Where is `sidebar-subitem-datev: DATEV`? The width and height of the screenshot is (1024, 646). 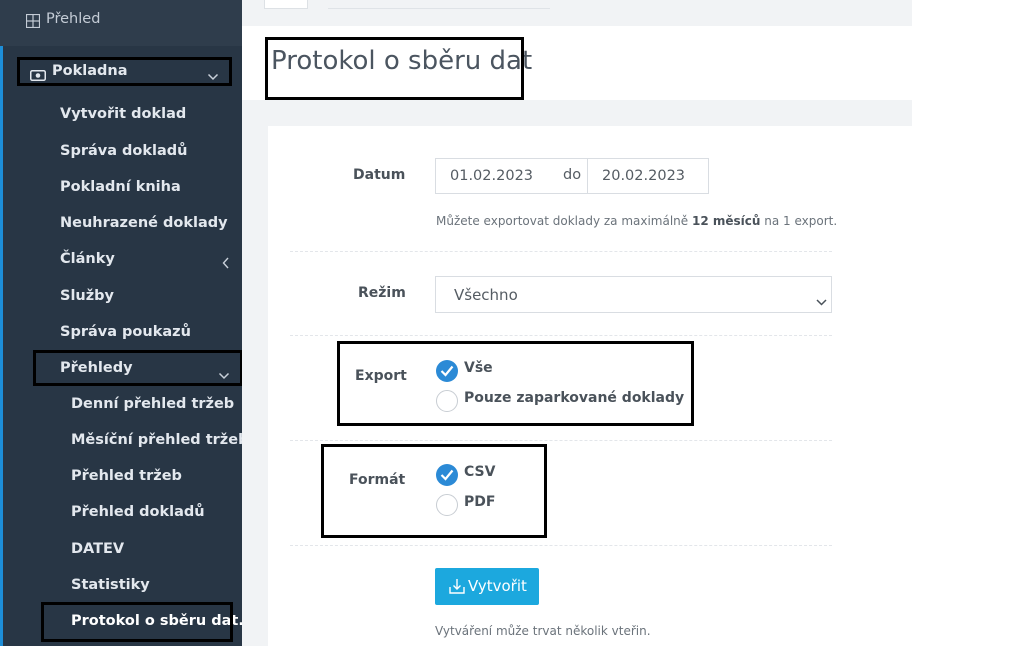 sidebar-subitem-datev: DATEV is located at coordinates (97, 549).